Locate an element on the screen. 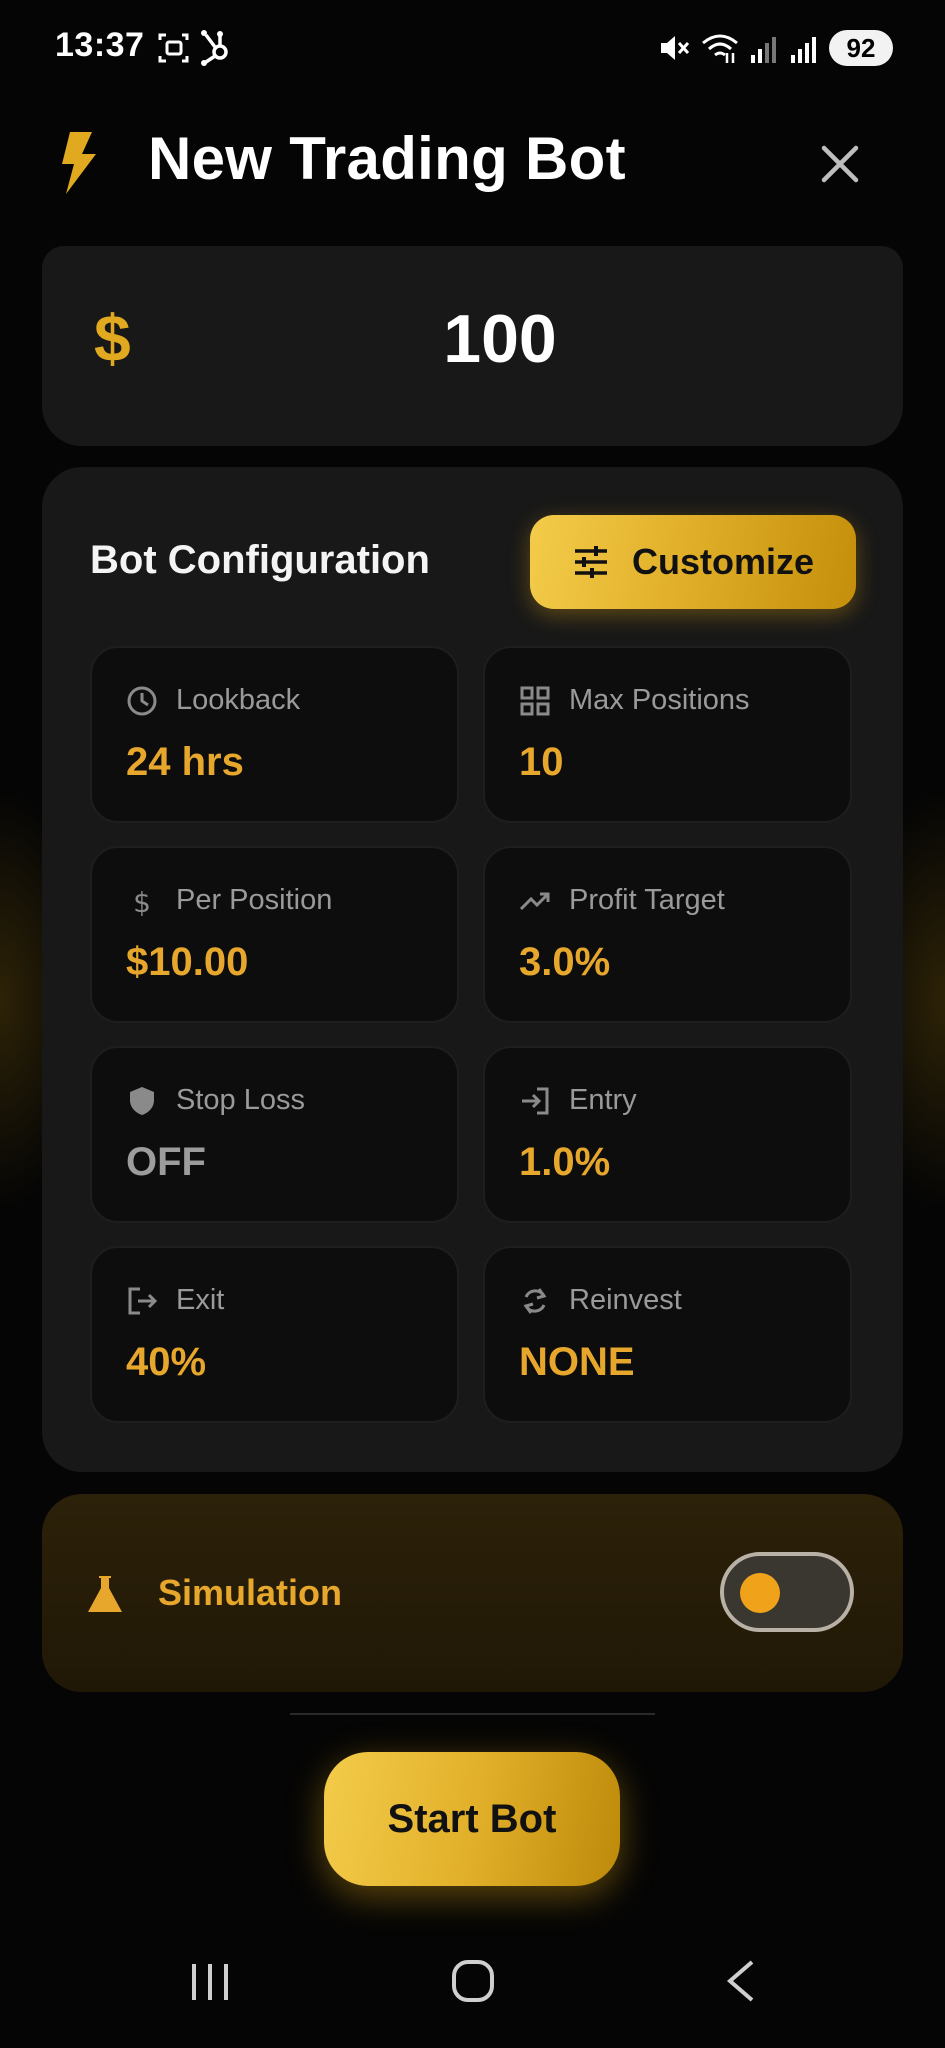 This screenshot has width=945, height=2048. section-title: Bot Configuration is located at coordinates (260, 560).